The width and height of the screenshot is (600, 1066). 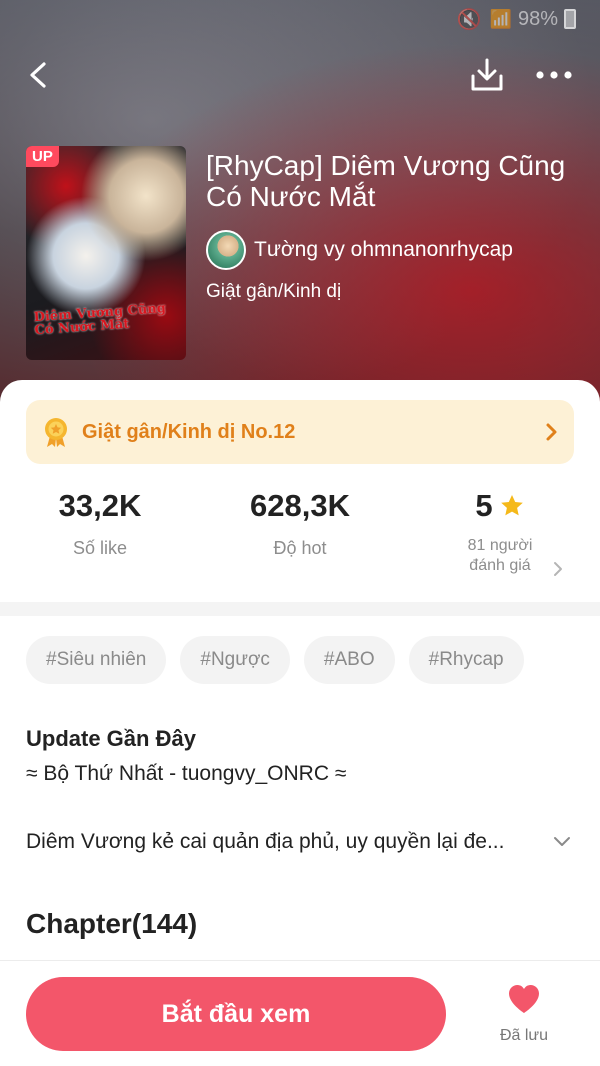 What do you see at coordinates (469, 19) in the screenshot?
I see `mute-icon: 🔇` at bounding box center [469, 19].